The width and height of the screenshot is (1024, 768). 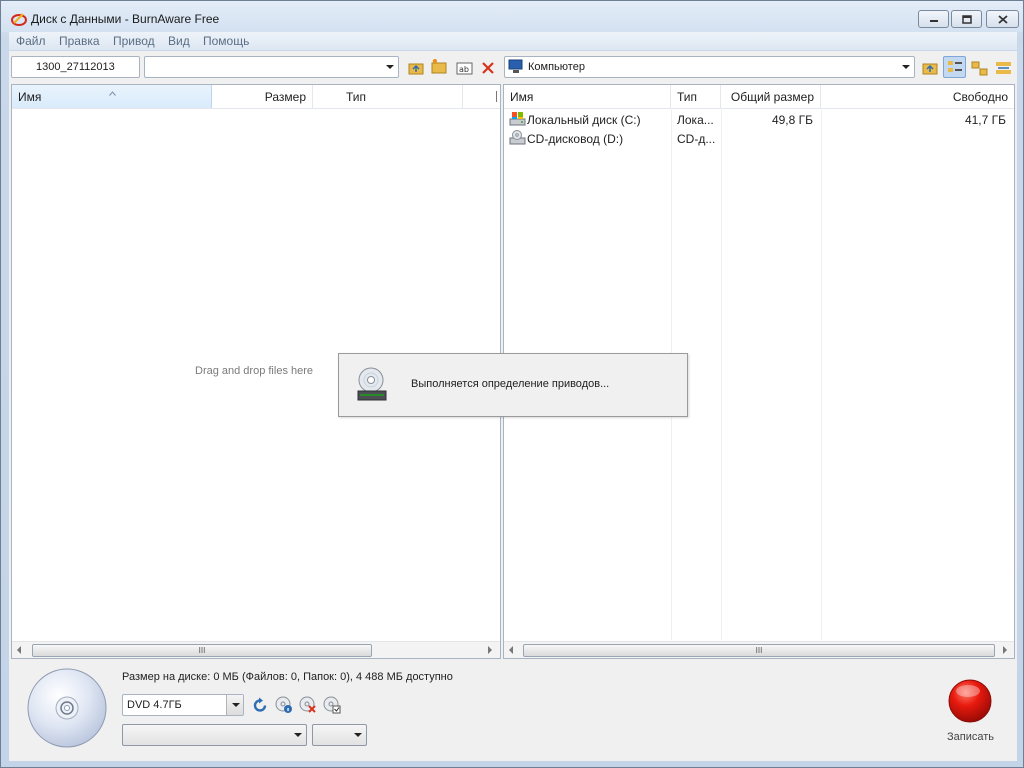 I want to click on disc-type-select: DVD 4.7ГБ, so click(x=183, y=705).